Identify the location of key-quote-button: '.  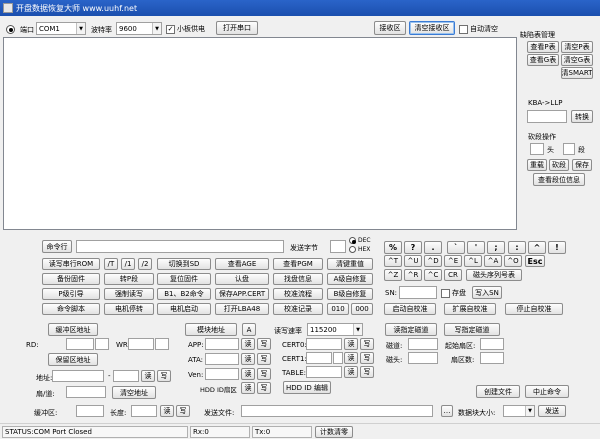
(476, 247).